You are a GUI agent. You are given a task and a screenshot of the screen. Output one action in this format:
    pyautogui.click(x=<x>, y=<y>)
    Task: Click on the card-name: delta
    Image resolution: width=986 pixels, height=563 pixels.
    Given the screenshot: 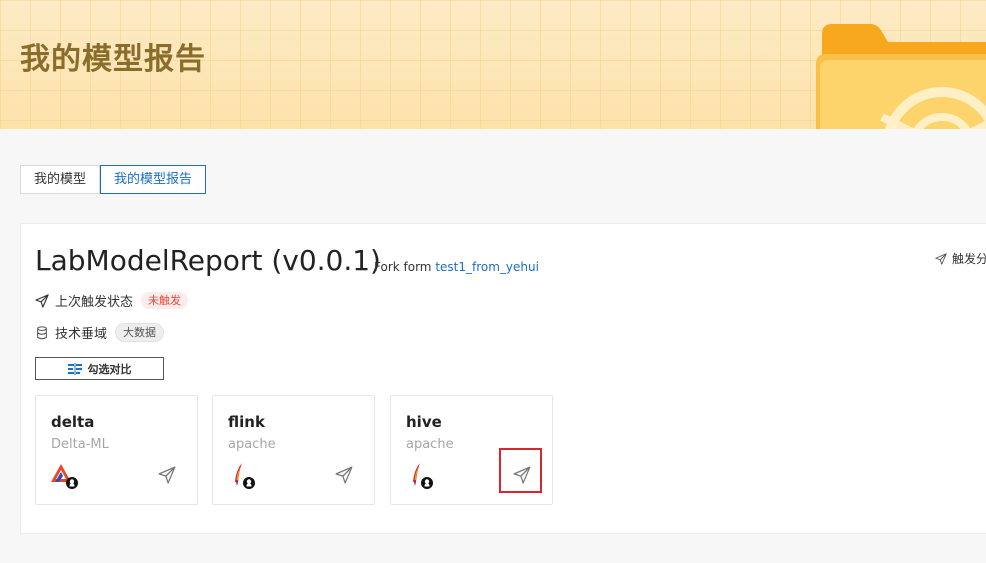 What is the action you would take?
    pyautogui.click(x=73, y=422)
    